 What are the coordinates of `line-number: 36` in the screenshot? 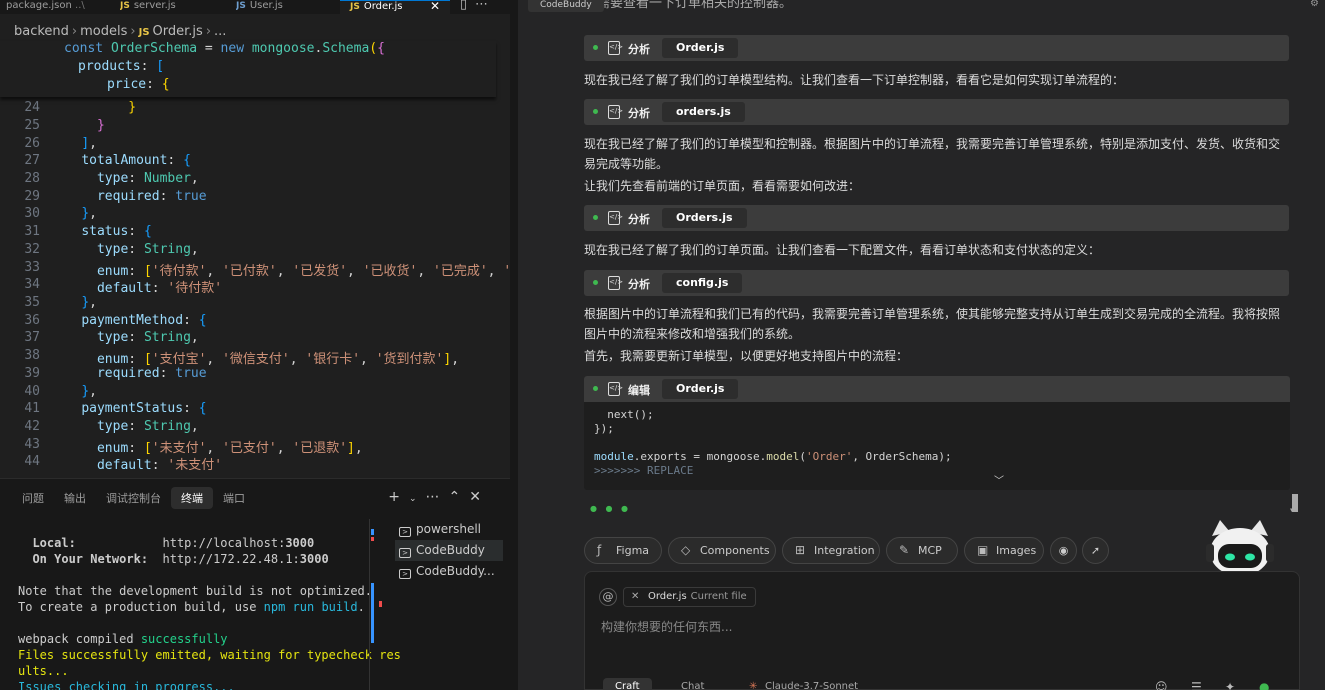 It's located at (32, 320).